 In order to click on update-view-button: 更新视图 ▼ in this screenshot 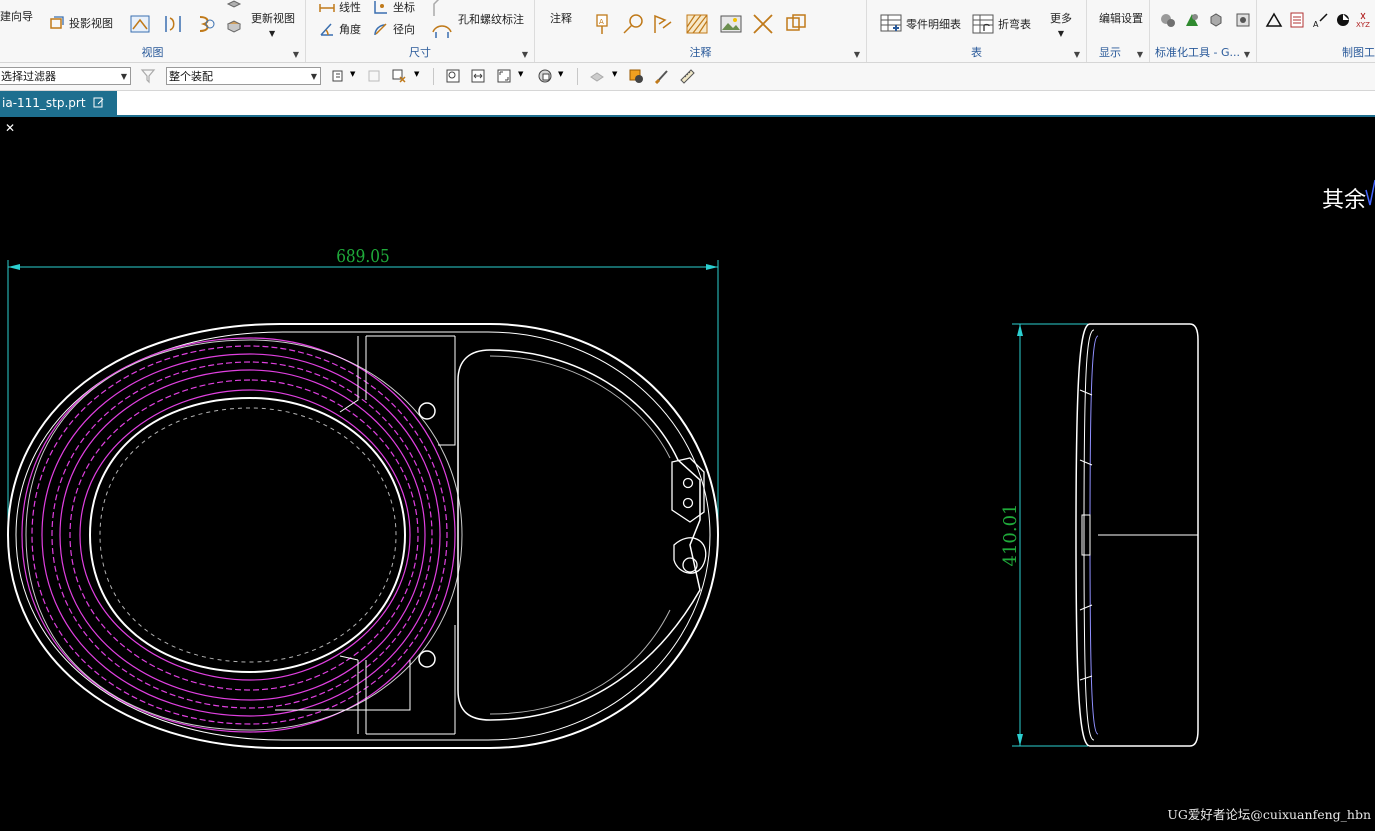, I will do `click(273, 24)`.